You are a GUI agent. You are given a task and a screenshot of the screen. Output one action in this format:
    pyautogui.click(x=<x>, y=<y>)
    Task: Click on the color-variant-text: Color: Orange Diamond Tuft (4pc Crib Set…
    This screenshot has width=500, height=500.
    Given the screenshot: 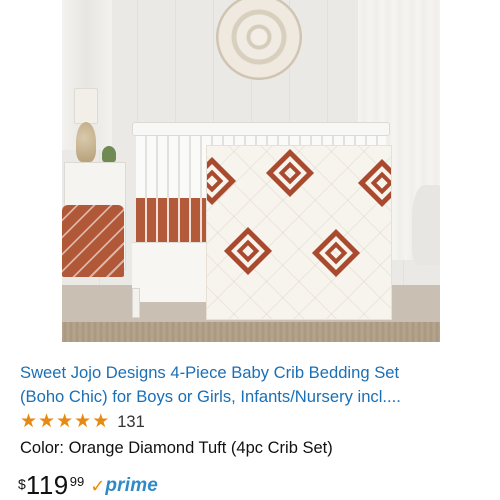 What is the action you would take?
    pyautogui.click(x=176, y=448)
    